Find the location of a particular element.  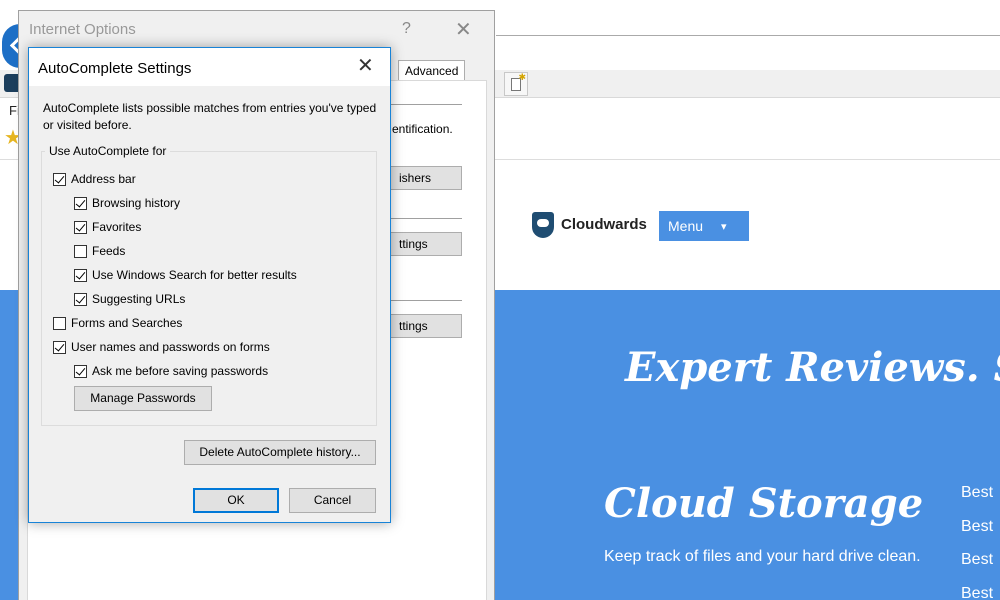

tab-advanced: Advanced is located at coordinates (431, 70).